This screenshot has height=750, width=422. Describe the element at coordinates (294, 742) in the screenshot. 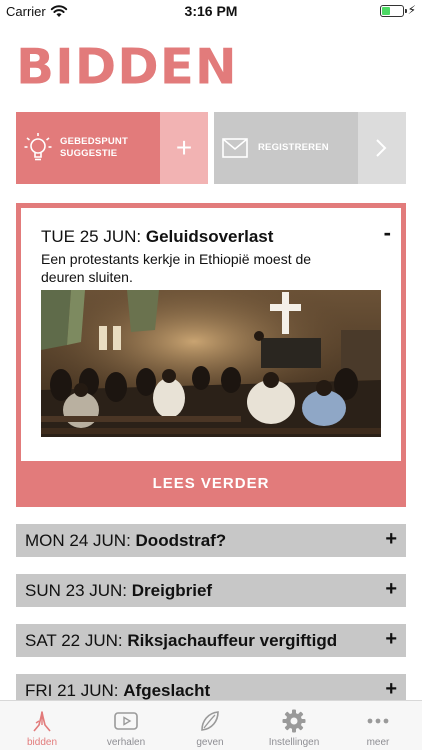

I see `tab-label: Instellingen` at that location.